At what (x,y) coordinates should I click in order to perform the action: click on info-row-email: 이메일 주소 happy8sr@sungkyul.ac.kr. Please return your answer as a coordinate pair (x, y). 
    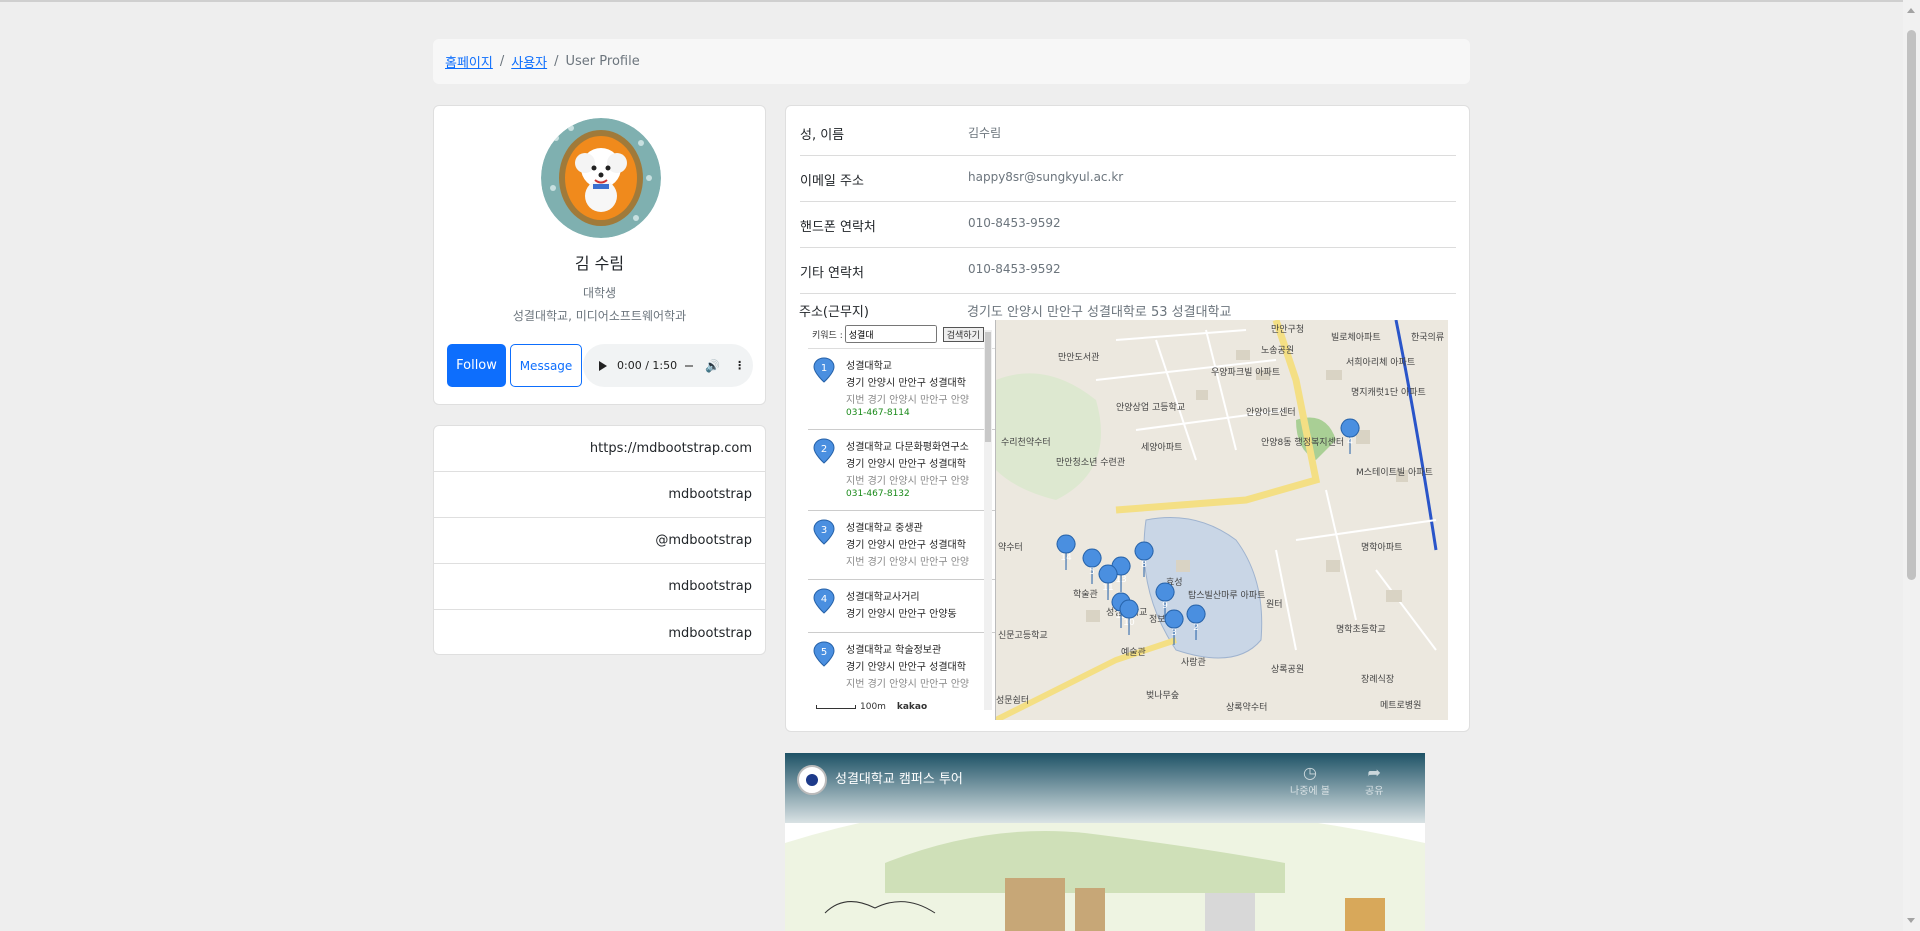
    Looking at the image, I should click on (1128, 179).